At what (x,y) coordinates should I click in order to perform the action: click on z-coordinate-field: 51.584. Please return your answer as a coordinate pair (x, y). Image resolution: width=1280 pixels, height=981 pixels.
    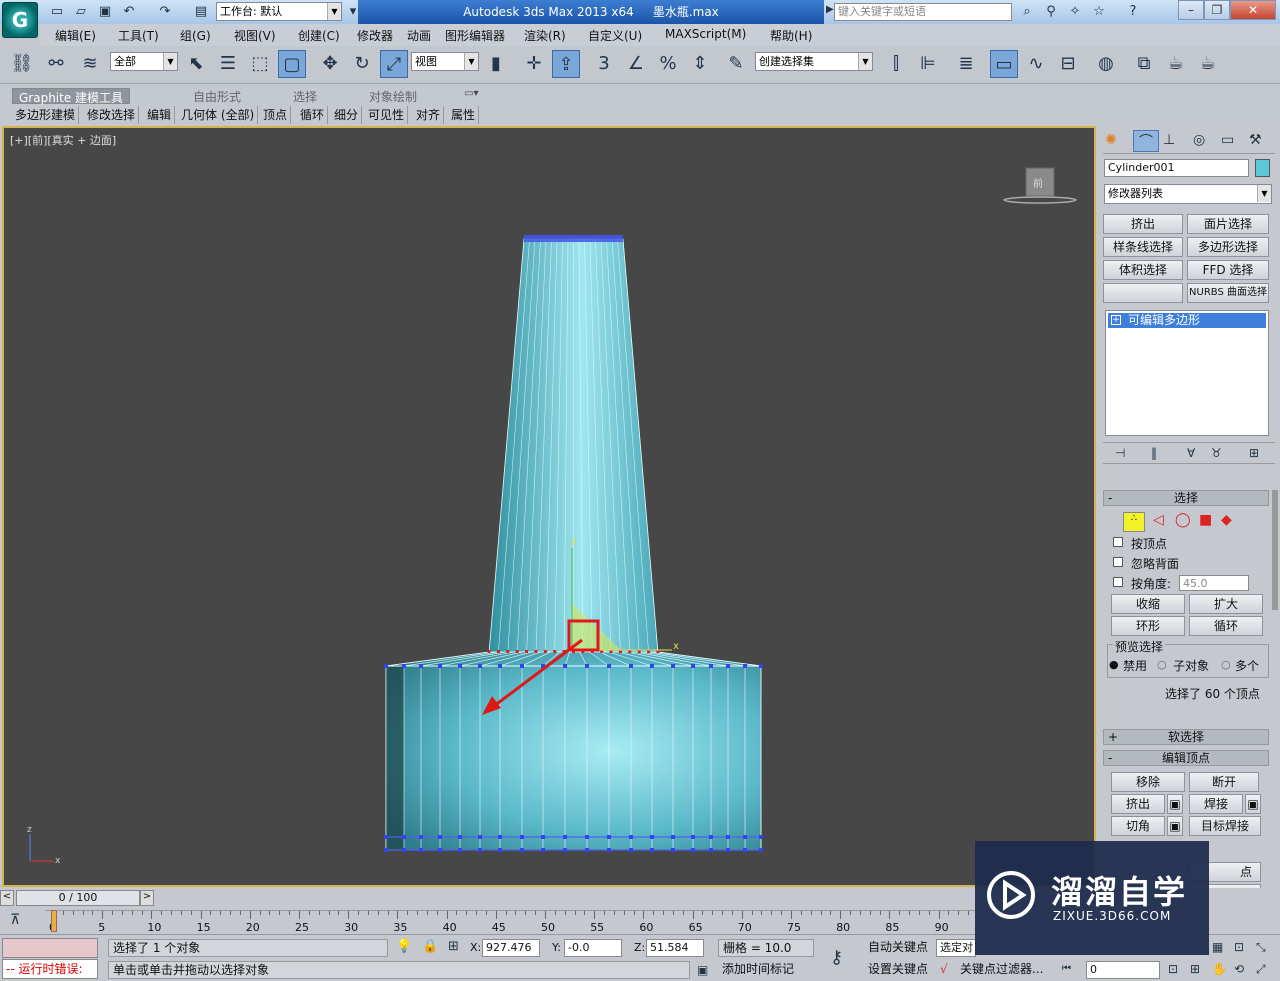
    Looking at the image, I should click on (675, 948).